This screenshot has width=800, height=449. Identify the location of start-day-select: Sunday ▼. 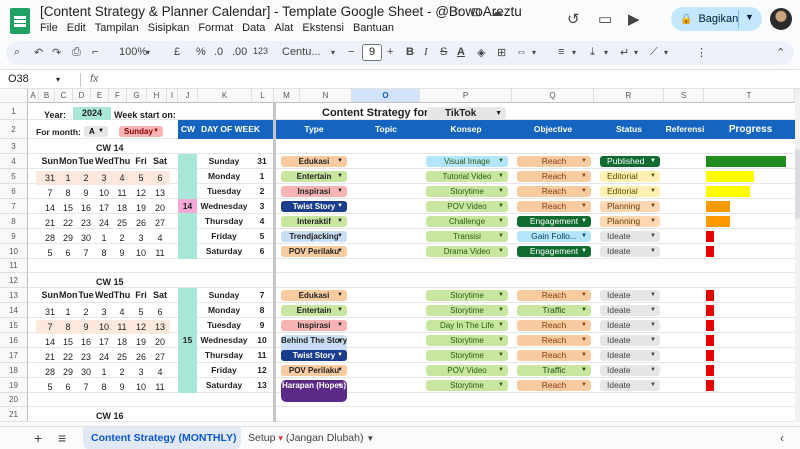
(141, 131).